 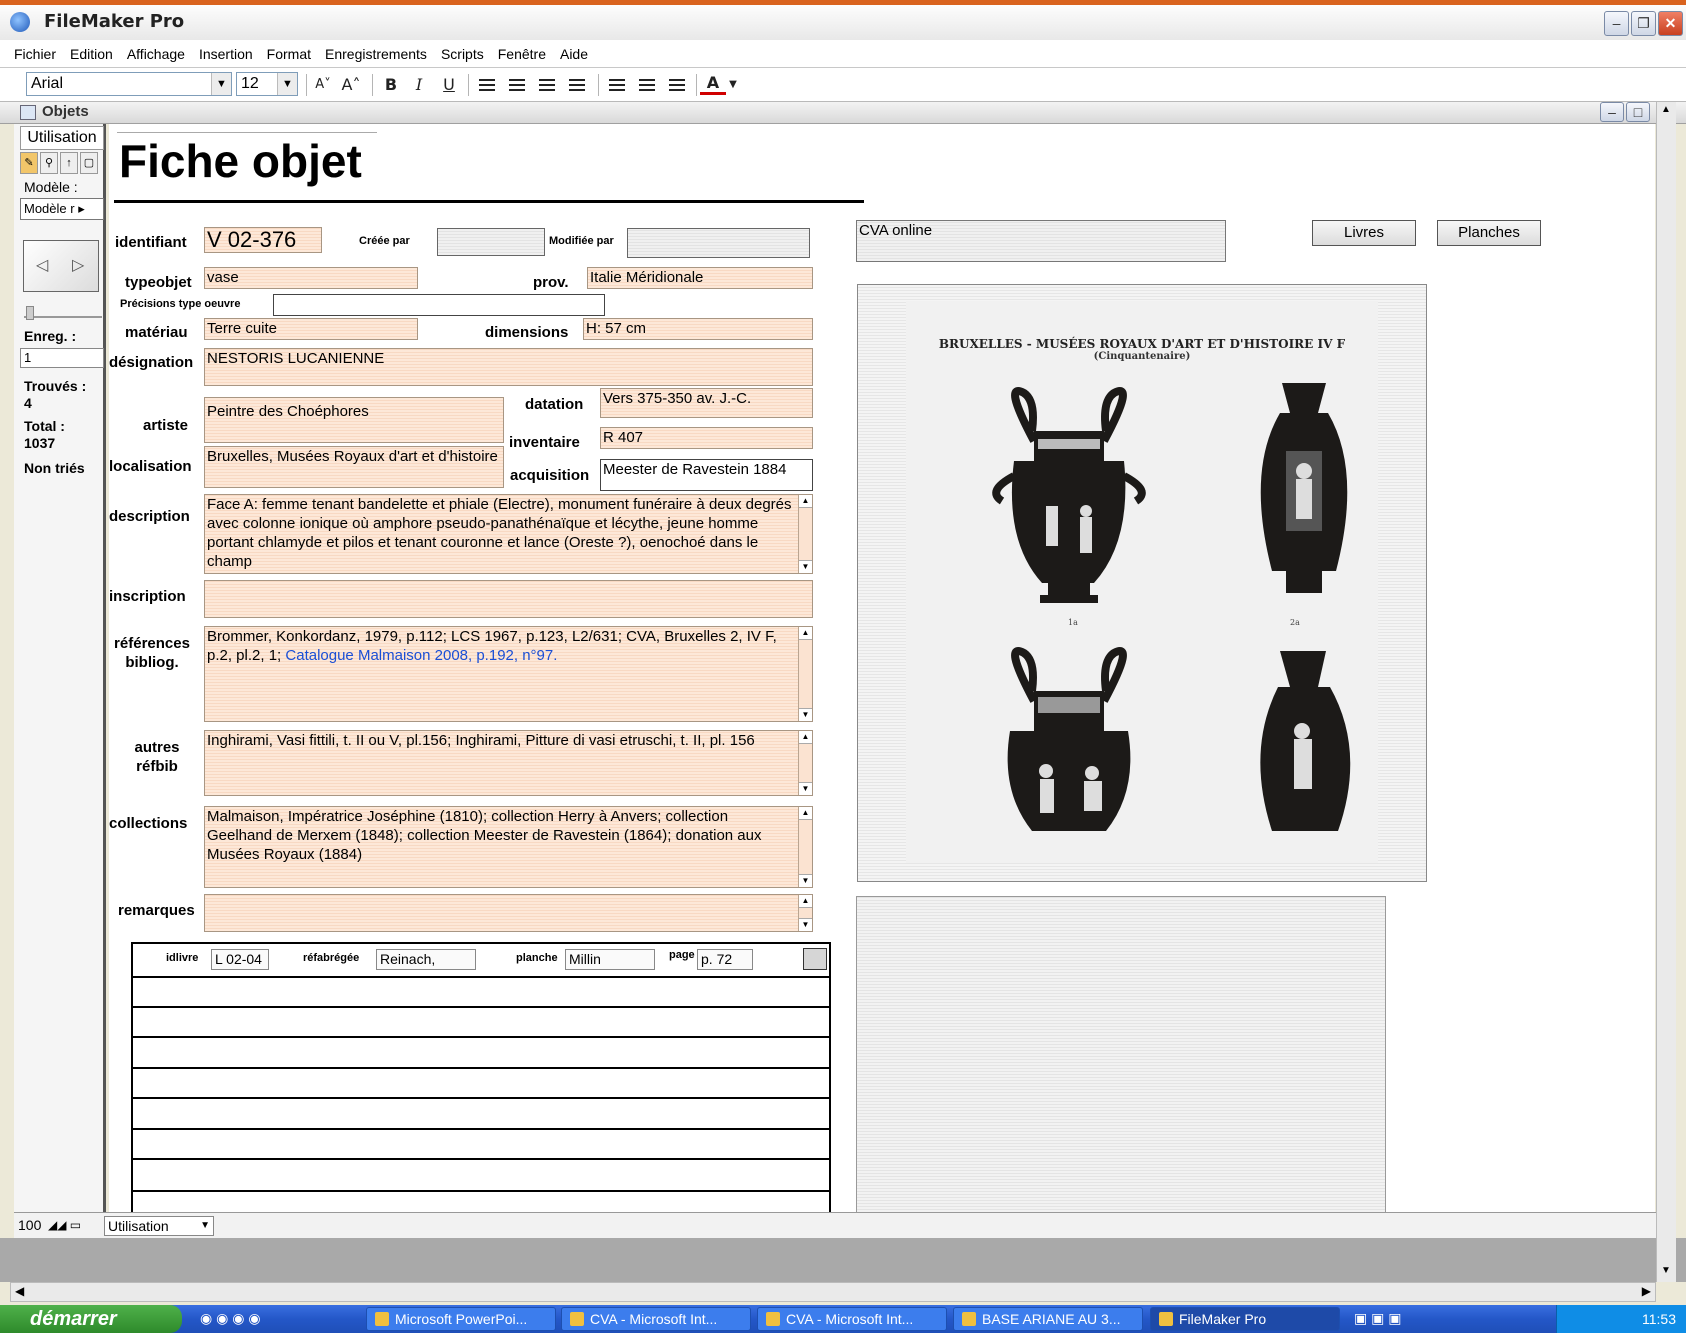 What do you see at coordinates (63, 313) in the screenshot?
I see `record-slider` at bounding box center [63, 313].